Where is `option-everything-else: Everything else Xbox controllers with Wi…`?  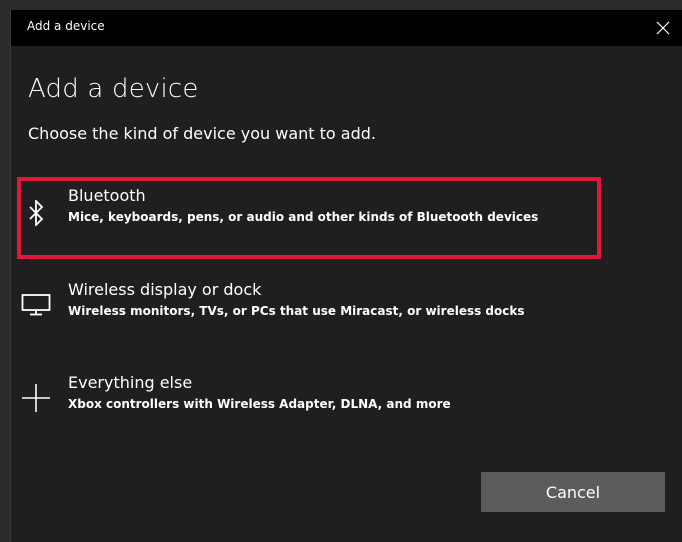
option-everything-else: Everything else Xbox controllers with Wi… is located at coordinates (311, 411).